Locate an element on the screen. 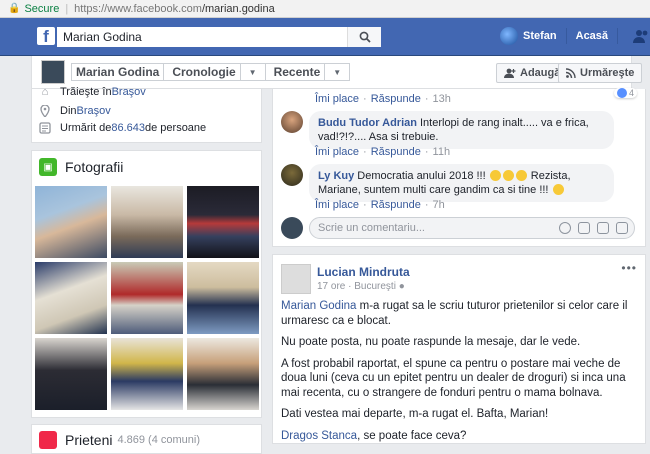  tab-chronology-label: Cronologie is located at coordinates (204, 72).